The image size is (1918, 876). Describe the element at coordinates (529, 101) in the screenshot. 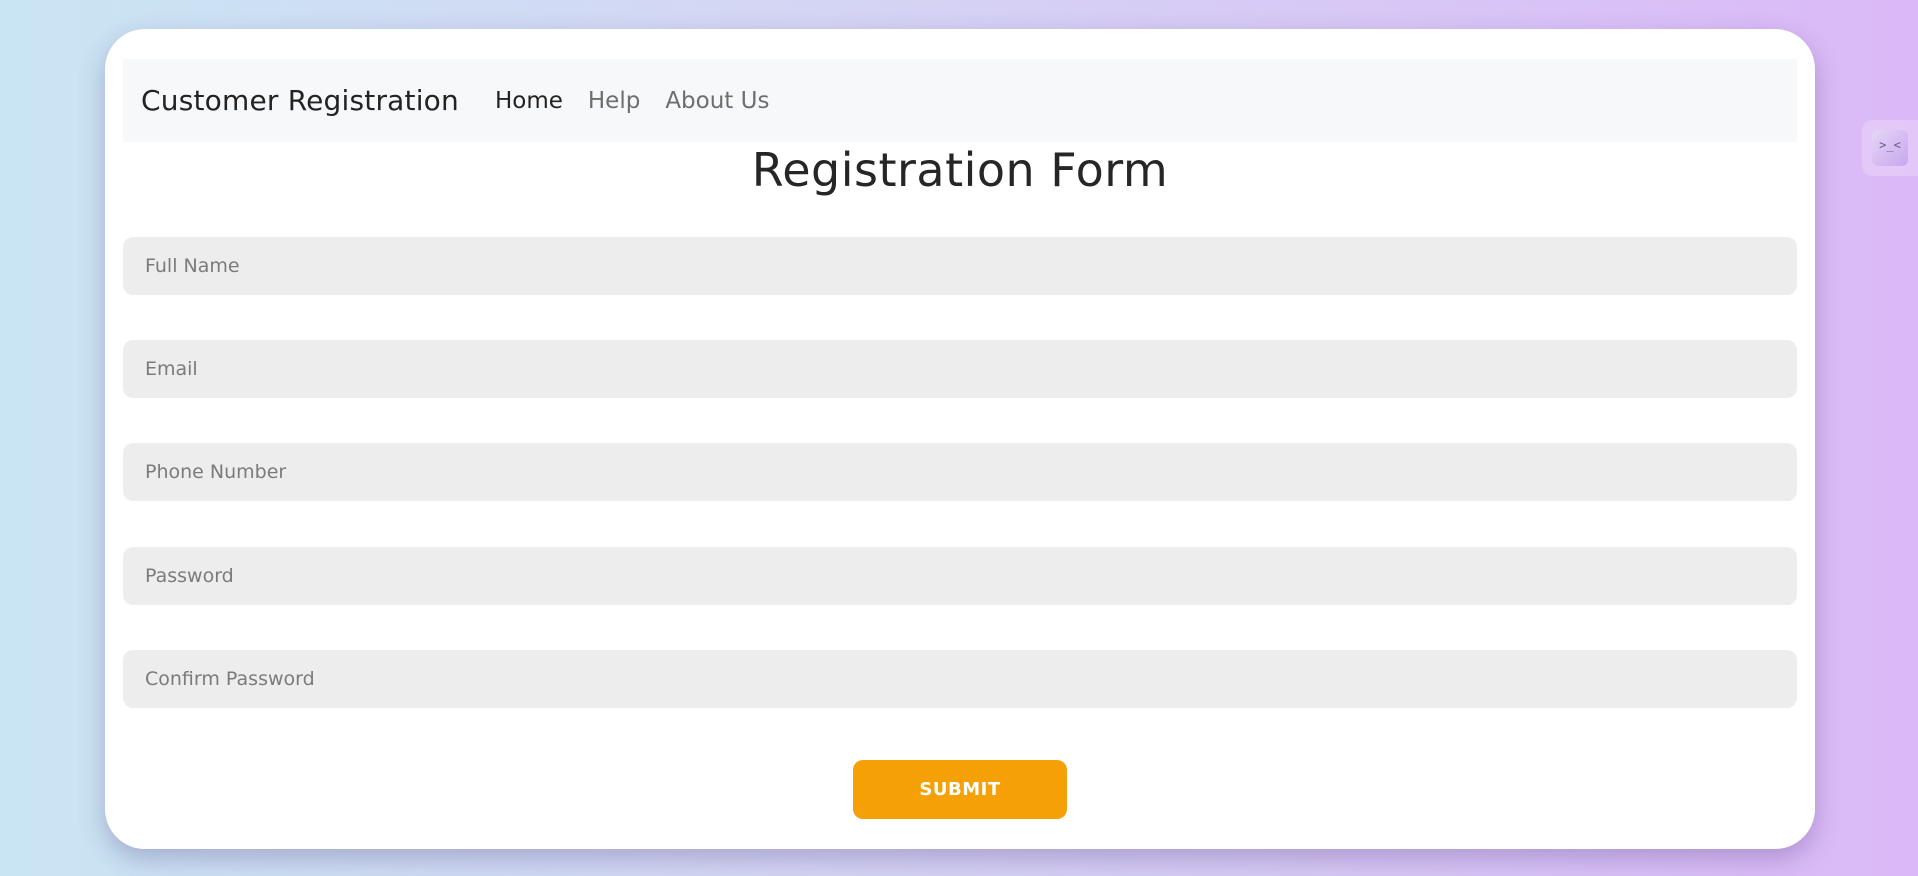

I see `nav-link-home: Home` at that location.